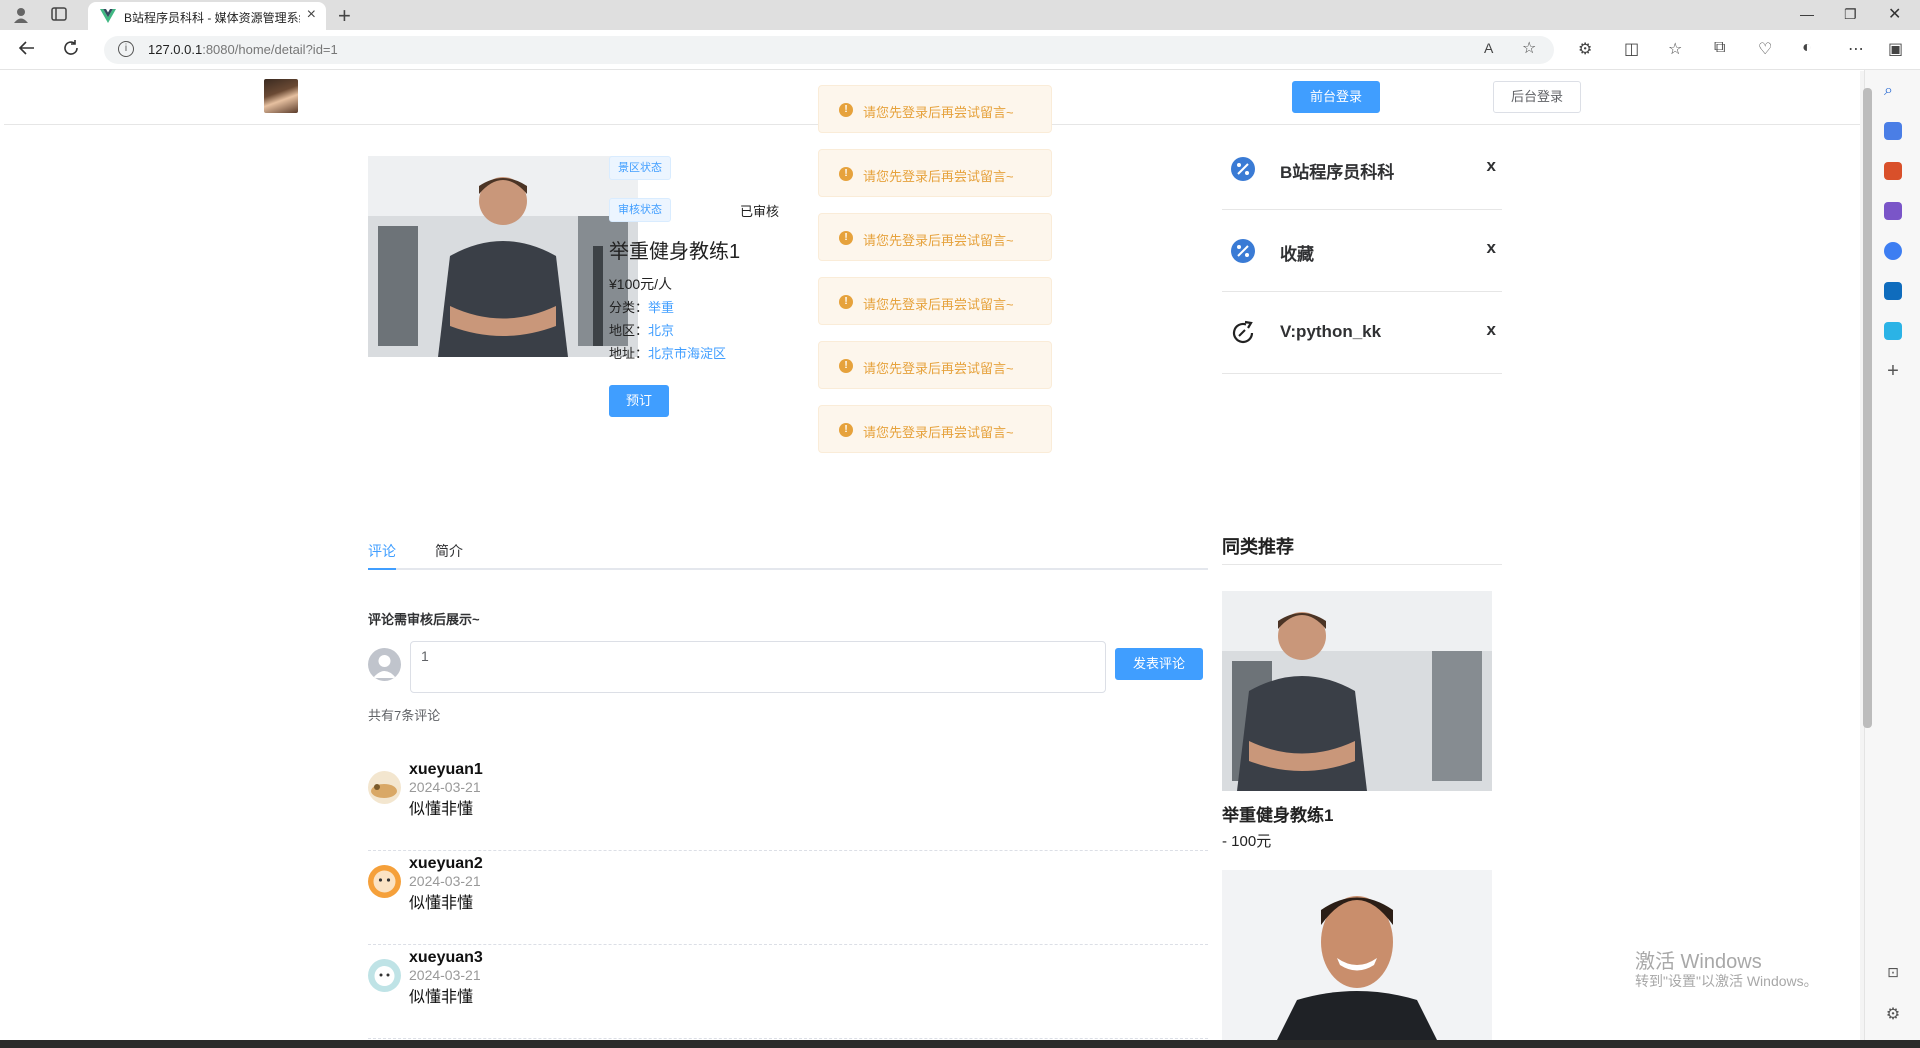 The height and width of the screenshot is (1048, 1920). Describe the element at coordinates (675, 252) in the screenshot. I see `product-title: 举重健身教练1` at that location.